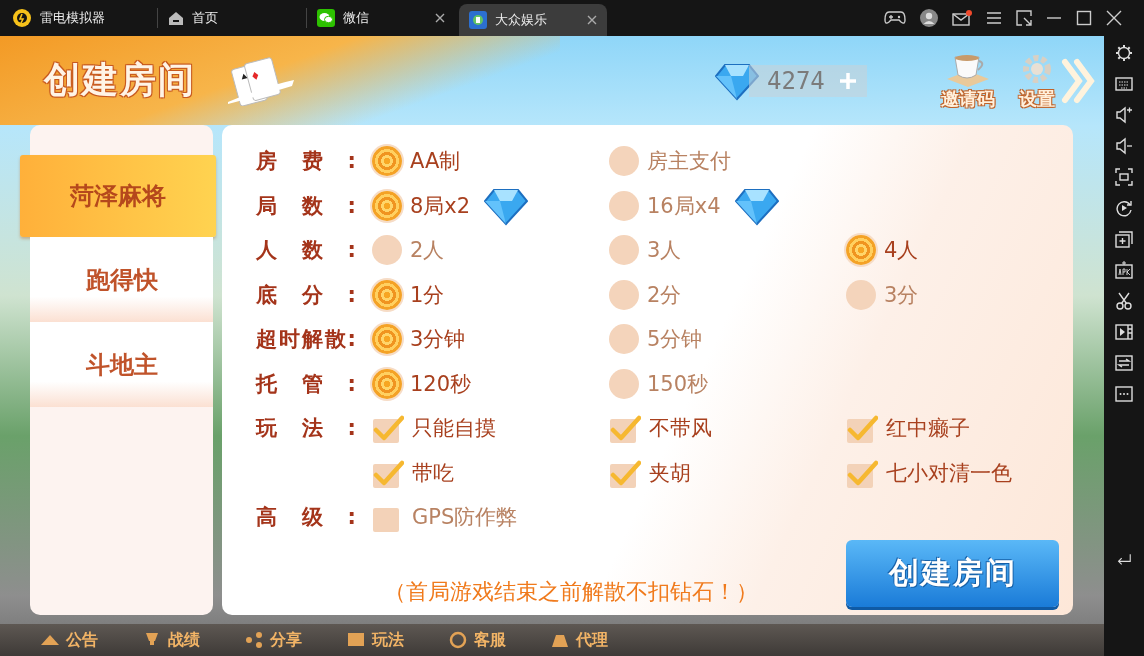  Describe the element at coordinates (1124, 53) in the screenshot. I see `settings-icon` at that location.